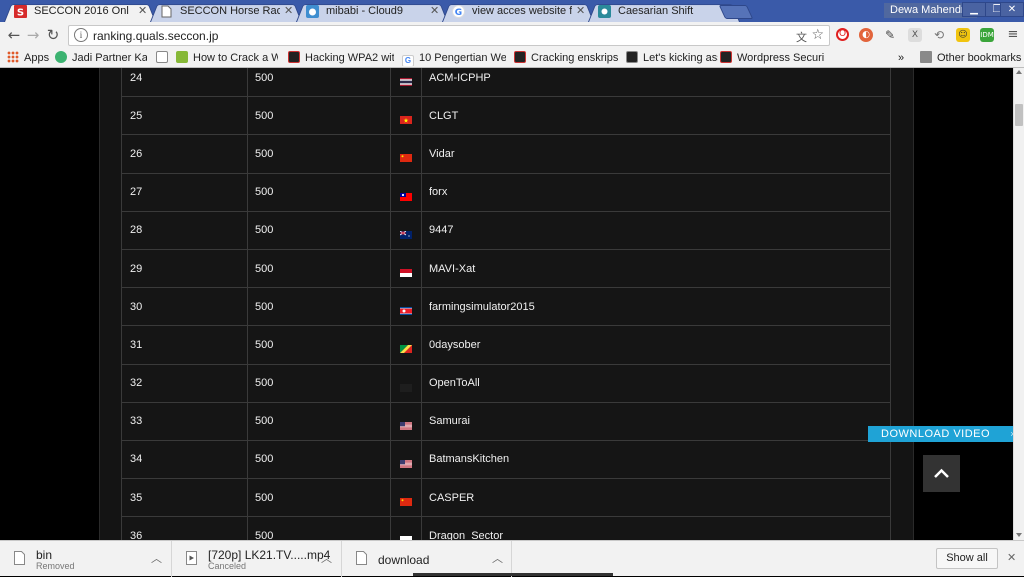 The height and width of the screenshot is (577, 1024). I want to click on download-item: bin Removed ︿, so click(86, 559).